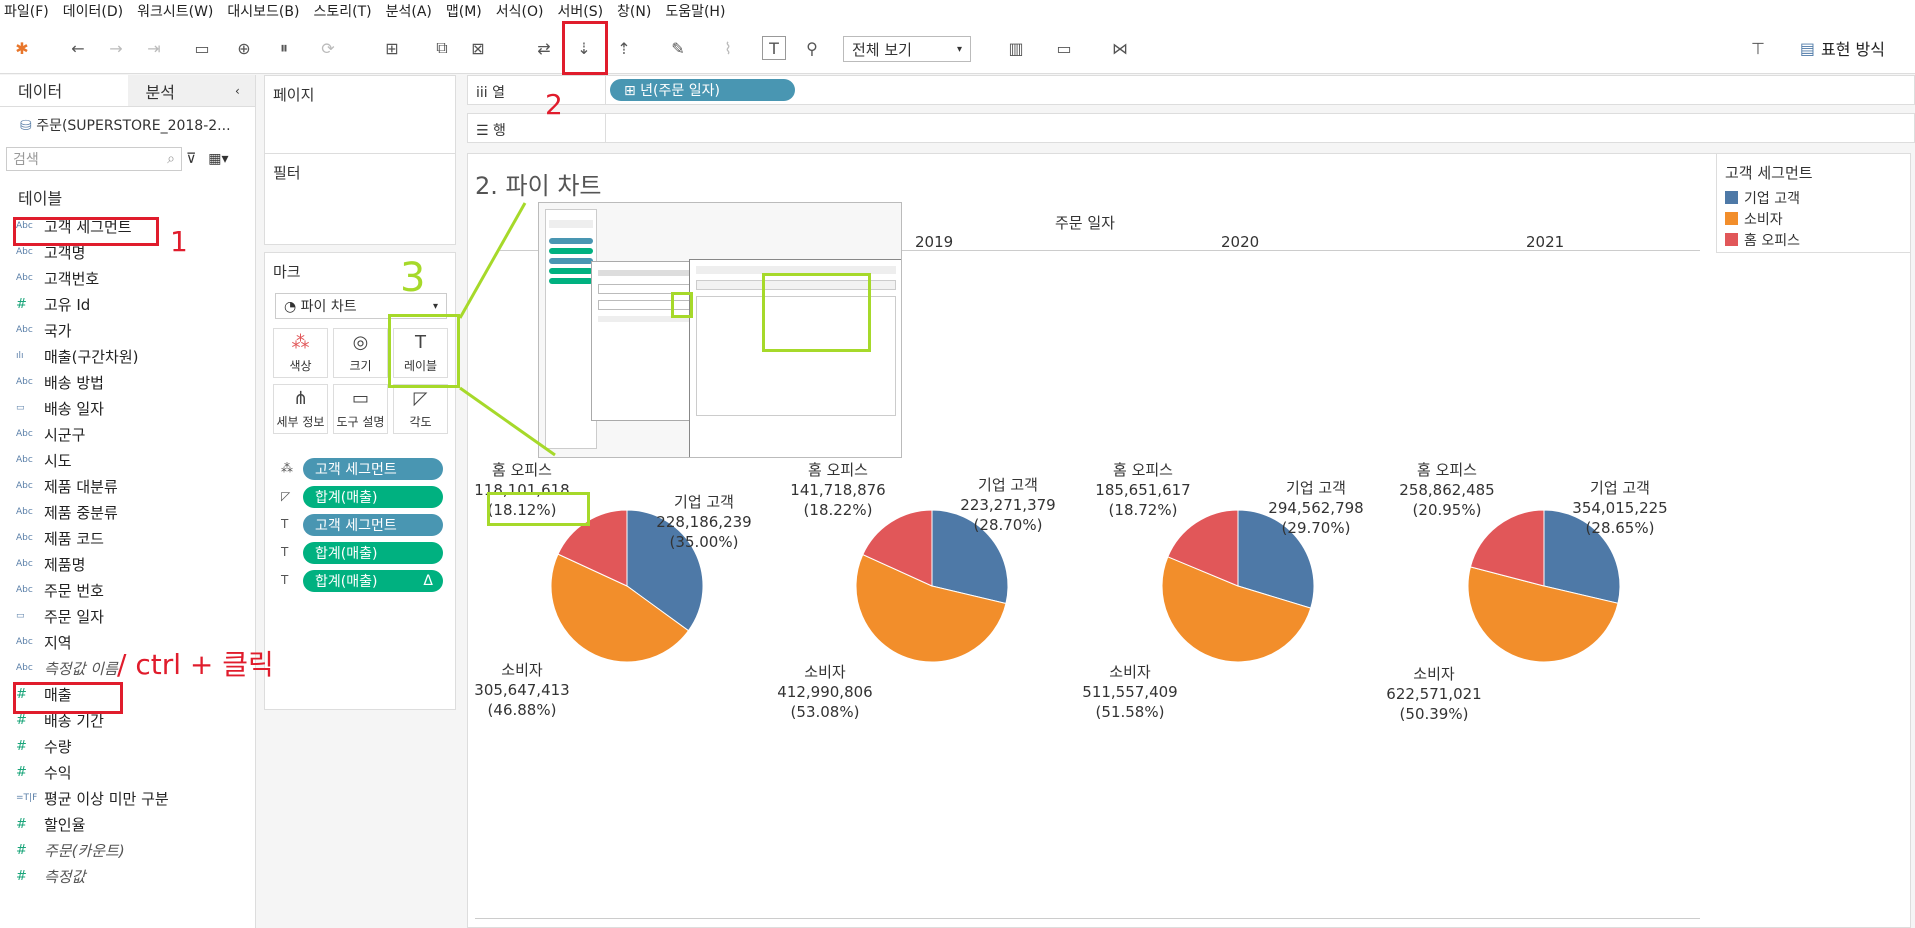  I want to click on pause-icon: ⏸, so click(284, 48).